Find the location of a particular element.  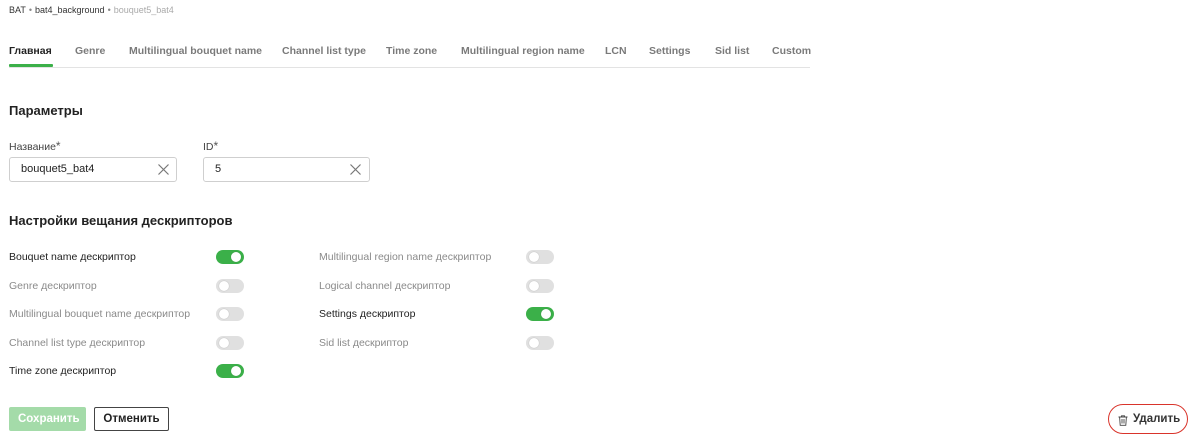

descriptor-label-logical-channel: Logical channel дескриптор is located at coordinates (385, 286).